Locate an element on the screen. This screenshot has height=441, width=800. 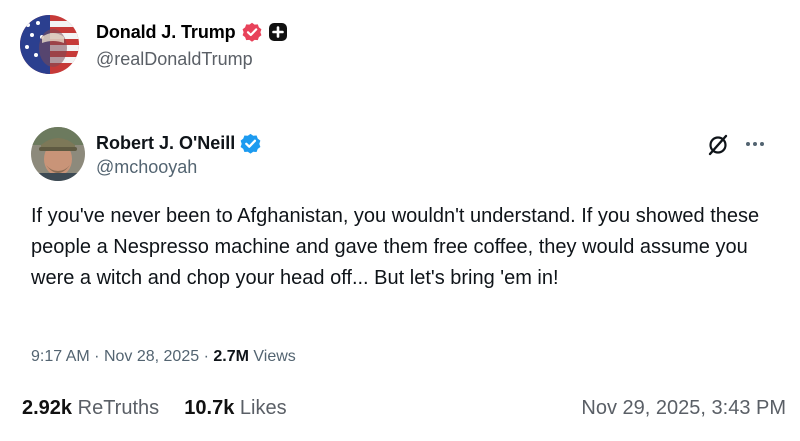
poster-handle: @realDonaldTrump is located at coordinates (174, 59).